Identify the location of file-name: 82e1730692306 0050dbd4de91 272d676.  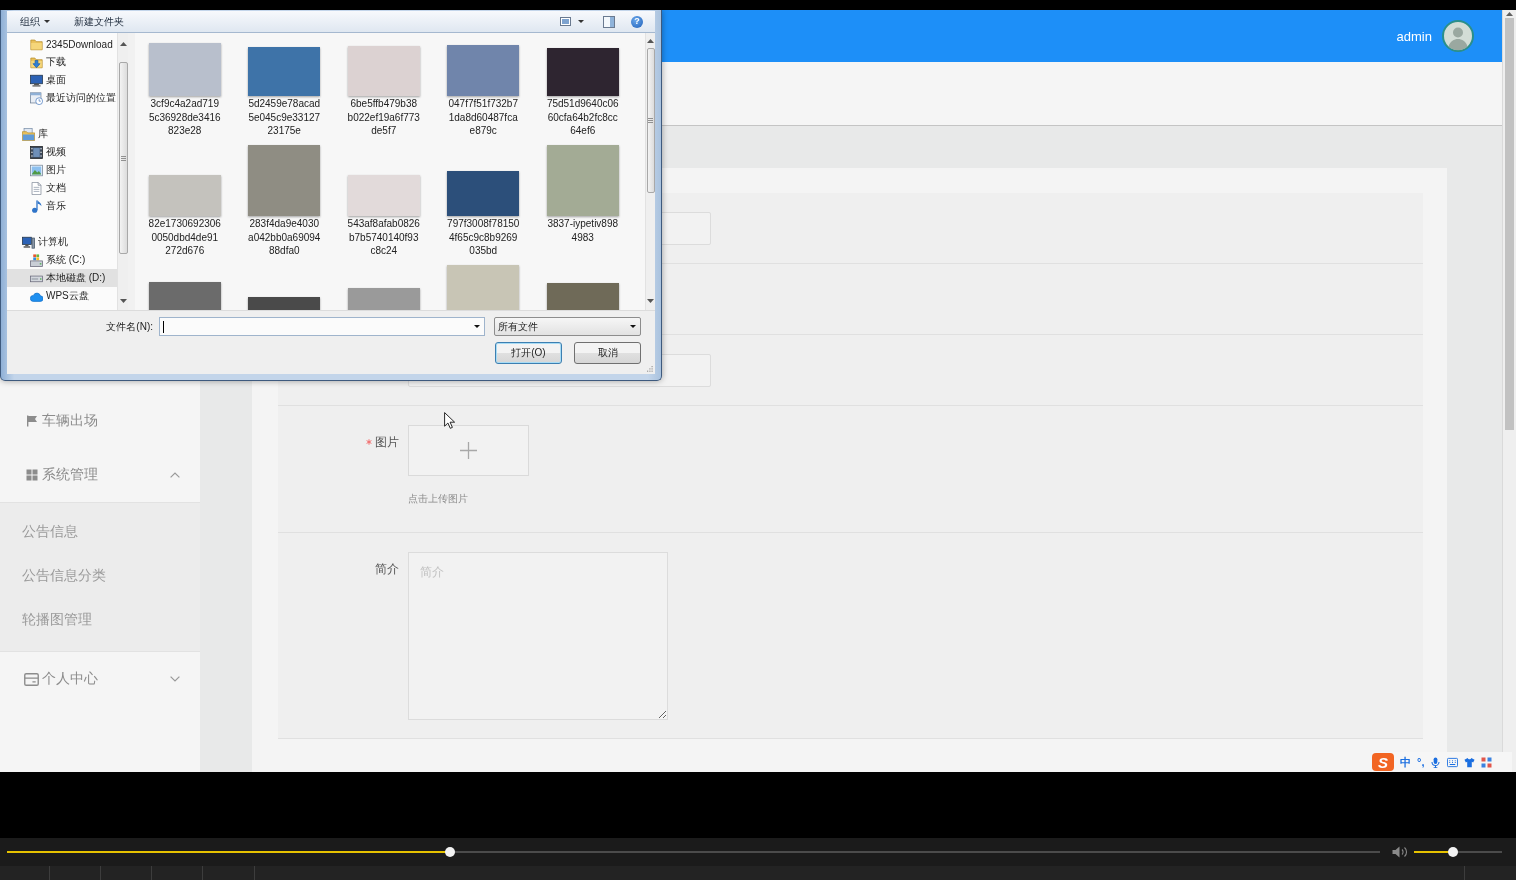
(184, 237).